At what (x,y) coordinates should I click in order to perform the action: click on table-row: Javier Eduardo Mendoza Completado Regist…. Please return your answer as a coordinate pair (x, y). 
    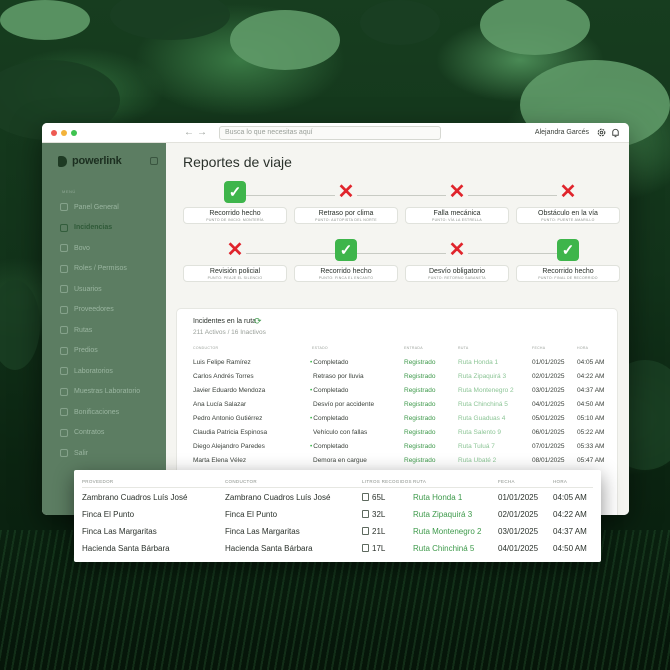
    Looking at the image, I should click on (403, 394).